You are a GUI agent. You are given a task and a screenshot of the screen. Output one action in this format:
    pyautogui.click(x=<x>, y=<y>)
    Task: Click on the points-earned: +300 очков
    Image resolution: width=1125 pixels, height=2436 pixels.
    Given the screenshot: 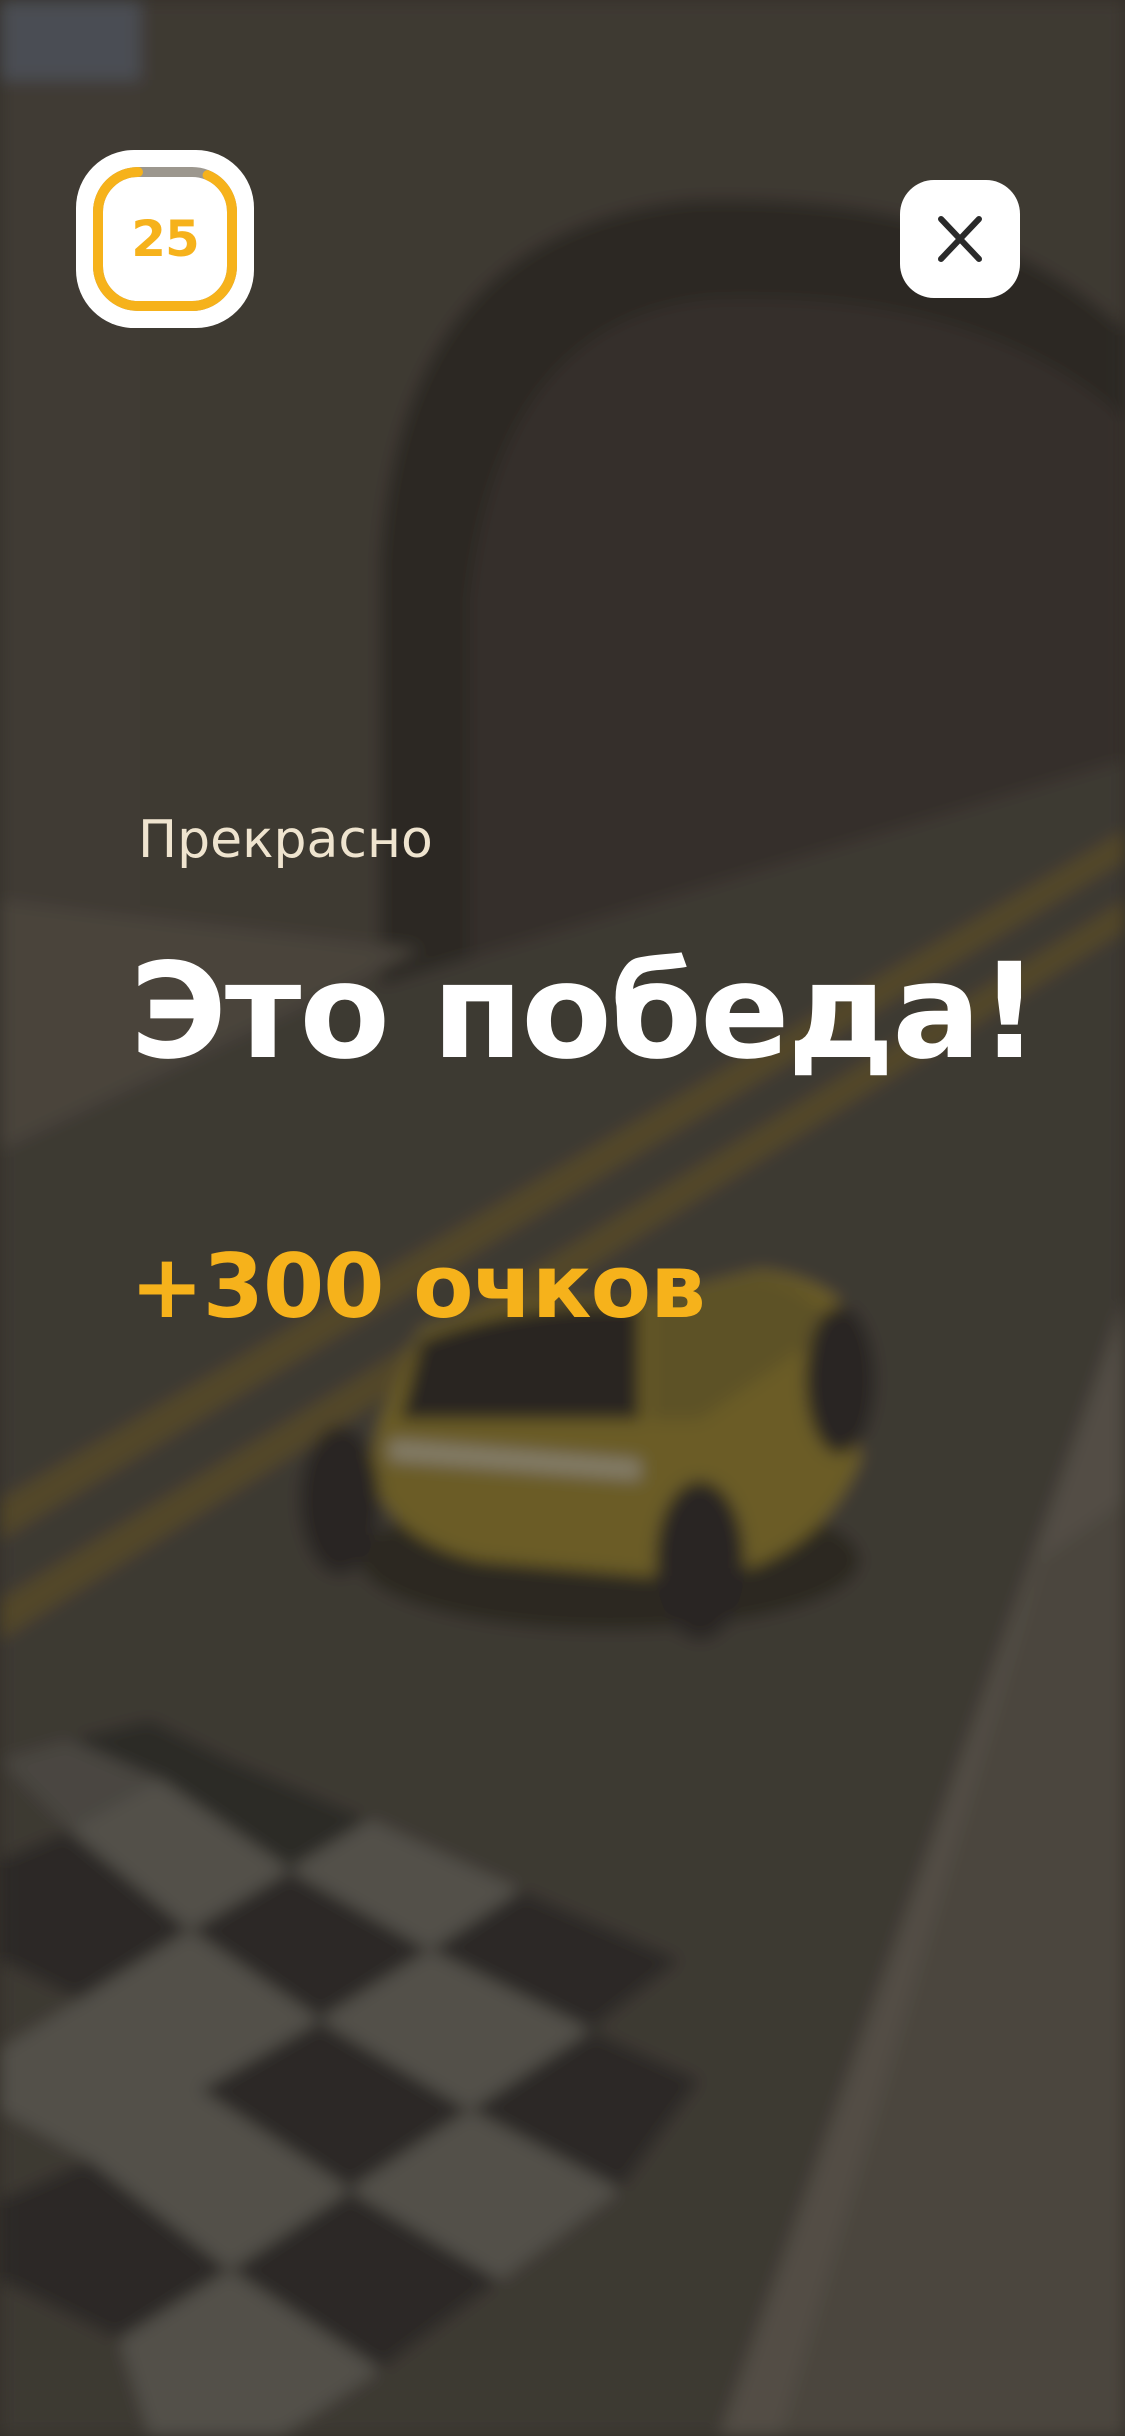 What is the action you would take?
    pyautogui.click(x=418, y=1286)
    